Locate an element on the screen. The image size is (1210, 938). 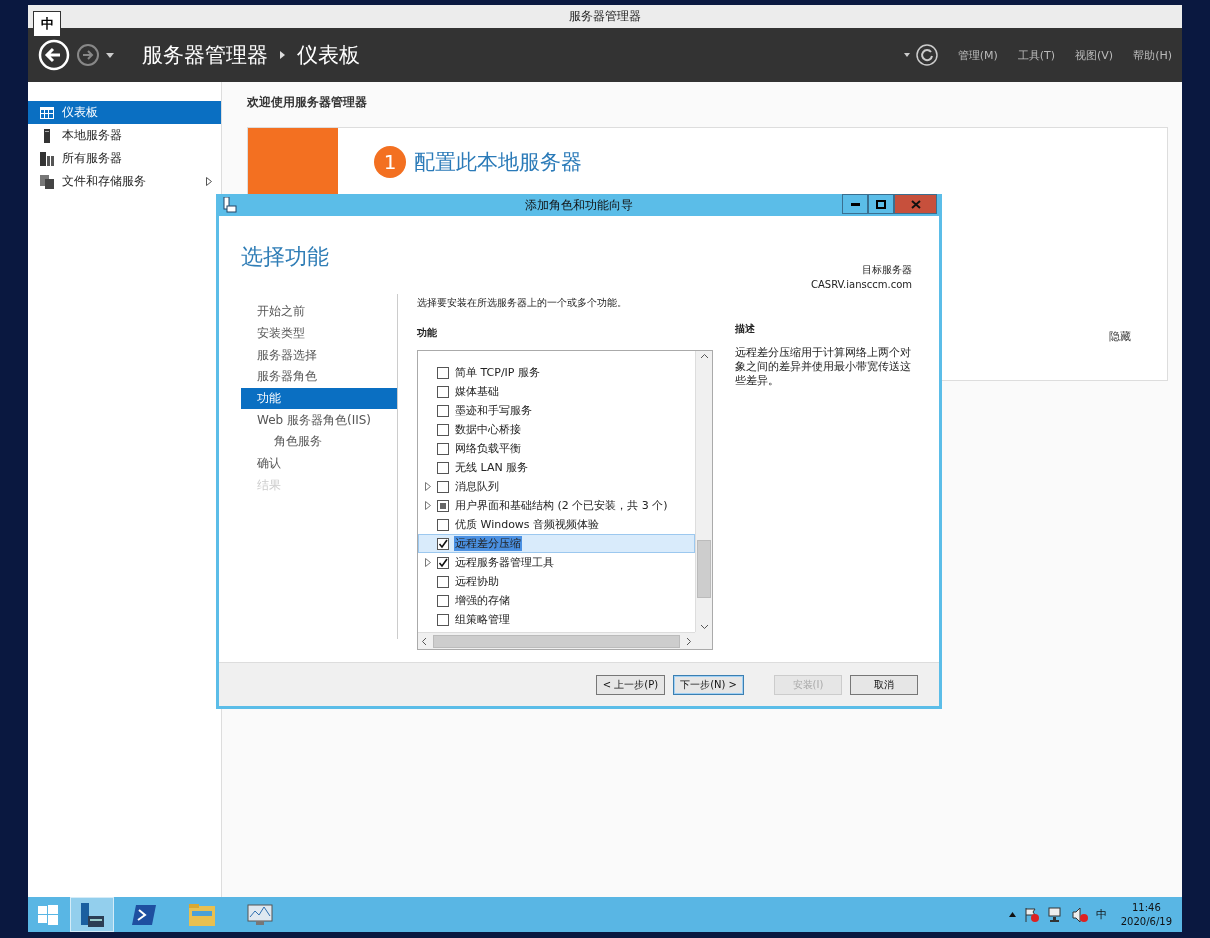
flag-icon is located at coordinates (1031, 914).